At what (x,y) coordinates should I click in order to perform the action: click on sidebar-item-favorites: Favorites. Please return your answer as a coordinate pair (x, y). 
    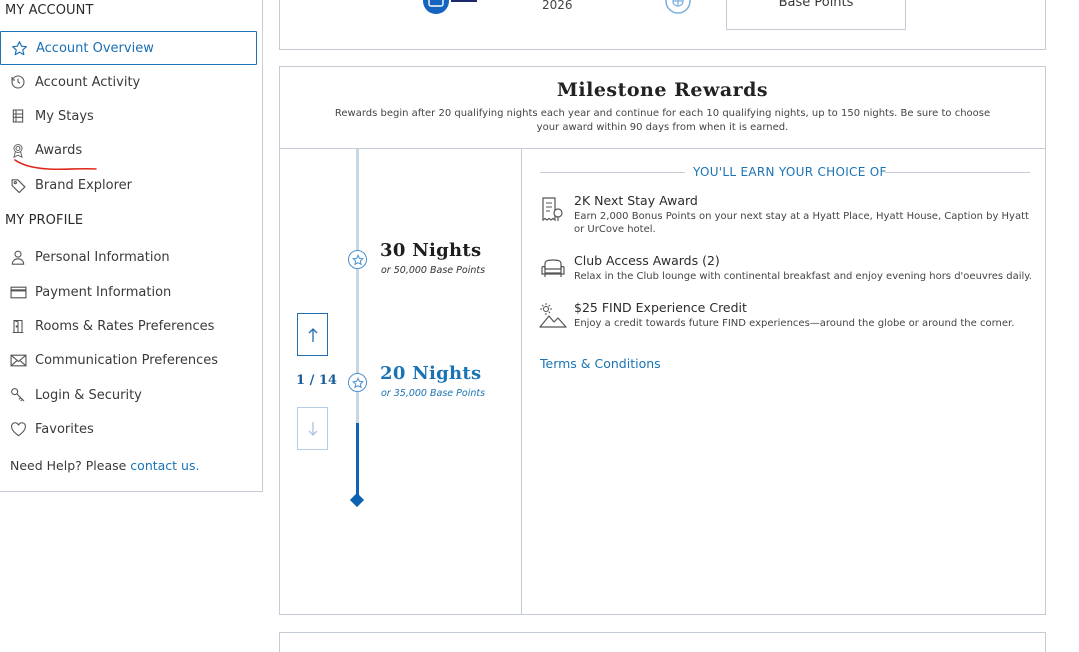
    Looking at the image, I should click on (128, 429).